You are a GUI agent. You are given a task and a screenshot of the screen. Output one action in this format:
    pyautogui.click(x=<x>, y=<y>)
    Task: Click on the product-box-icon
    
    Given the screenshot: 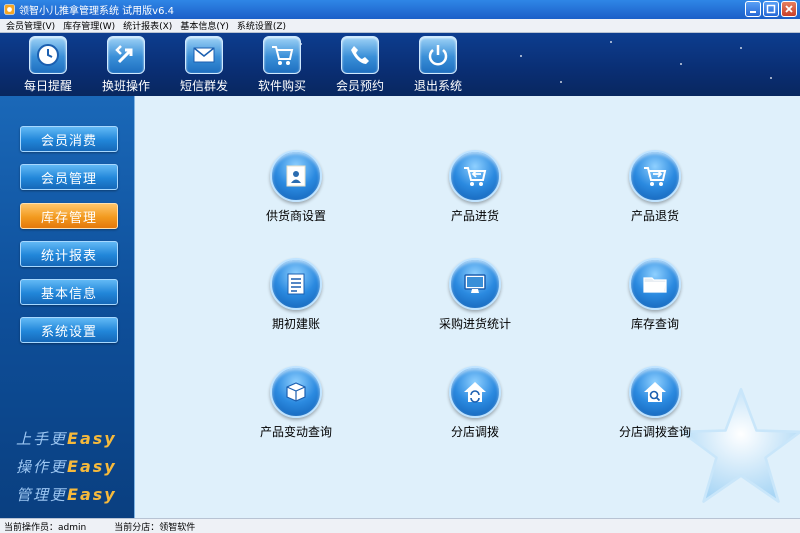 What is the action you would take?
    pyautogui.click(x=296, y=392)
    